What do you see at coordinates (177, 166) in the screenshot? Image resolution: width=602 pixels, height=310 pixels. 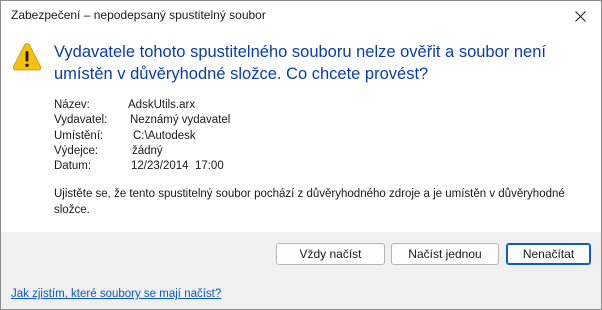 I see `date-value: 12/23/2014 17:00` at bounding box center [177, 166].